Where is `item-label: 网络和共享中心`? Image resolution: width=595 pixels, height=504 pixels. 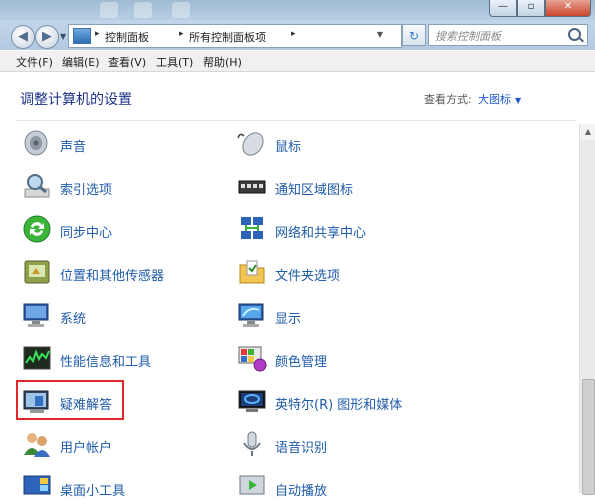
item-label: 网络和共享中心 is located at coordinates (320, 231).